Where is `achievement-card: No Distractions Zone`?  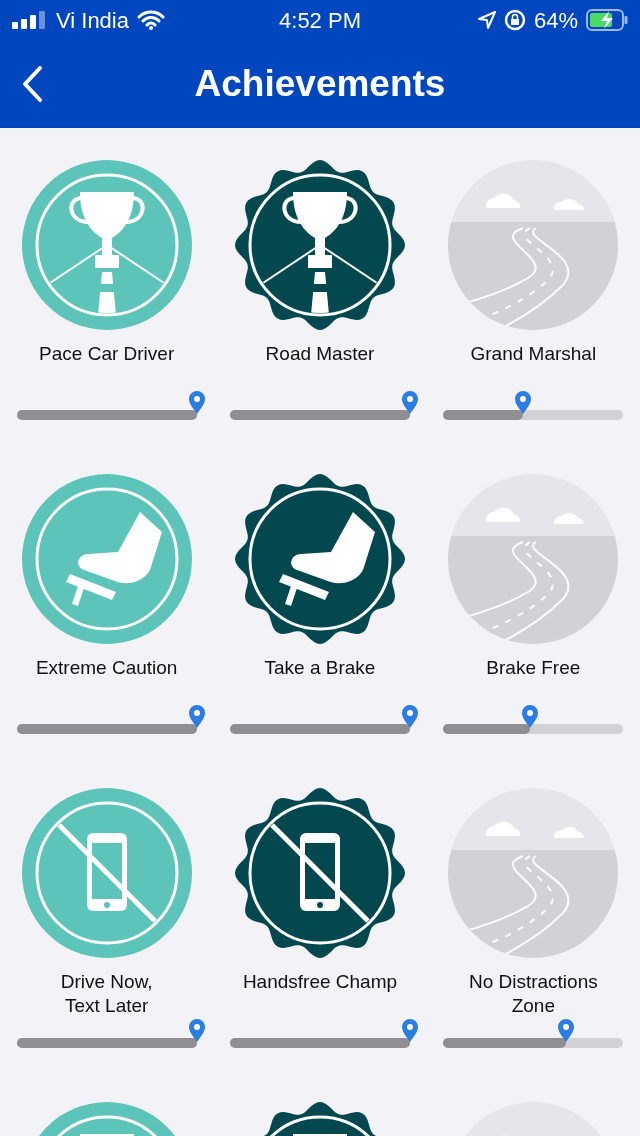
achievement-card: No Distractions Zone is located at coordinates (533, 929).